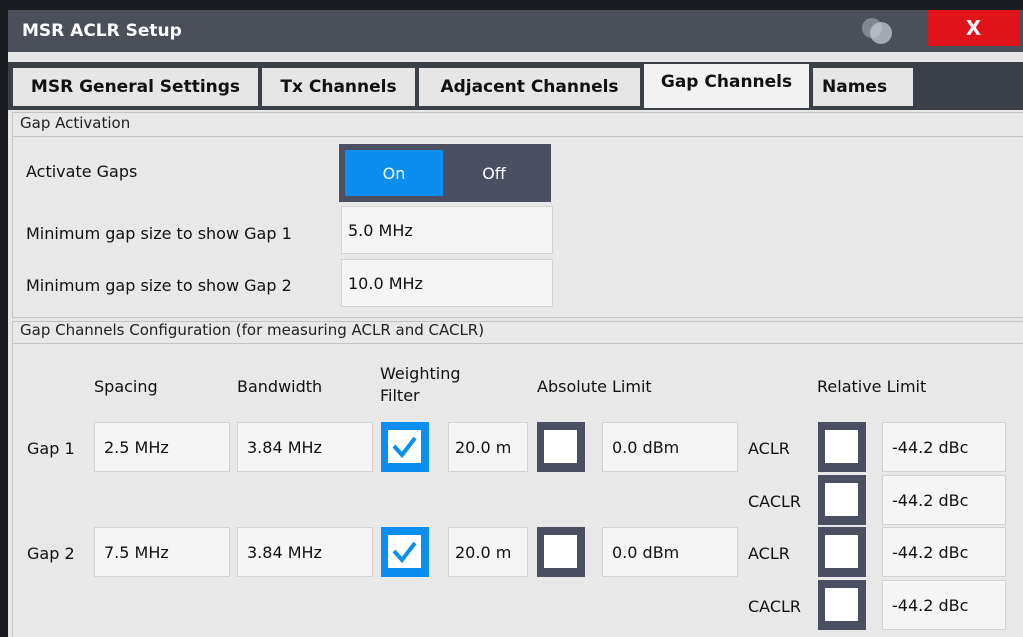 The width and height of the screenshot is (1023, 637). What do you see at coordinates (447, 283) in the screenshot?
I see `min-gap2-field: 10.0 MHz` at bounding box center [447, 283].